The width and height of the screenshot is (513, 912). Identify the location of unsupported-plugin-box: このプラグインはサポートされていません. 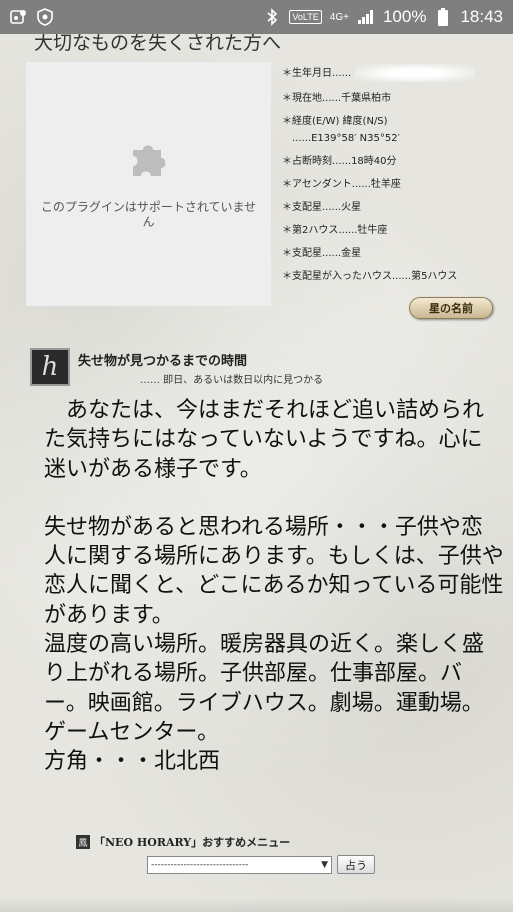
(148, 184).